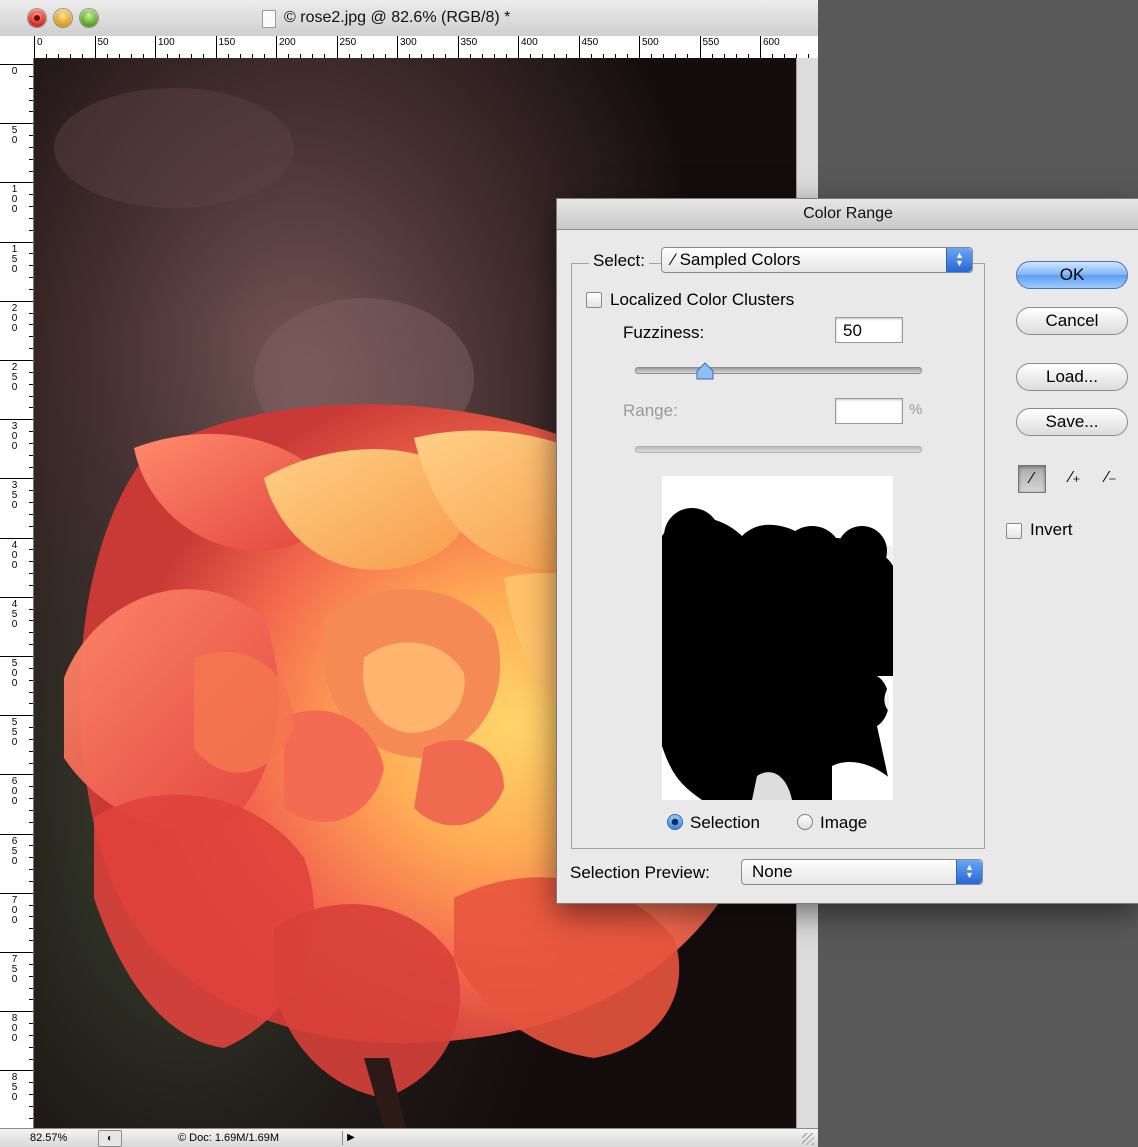  I want to click on selection-preview-thumbnail, so click(777, 638).